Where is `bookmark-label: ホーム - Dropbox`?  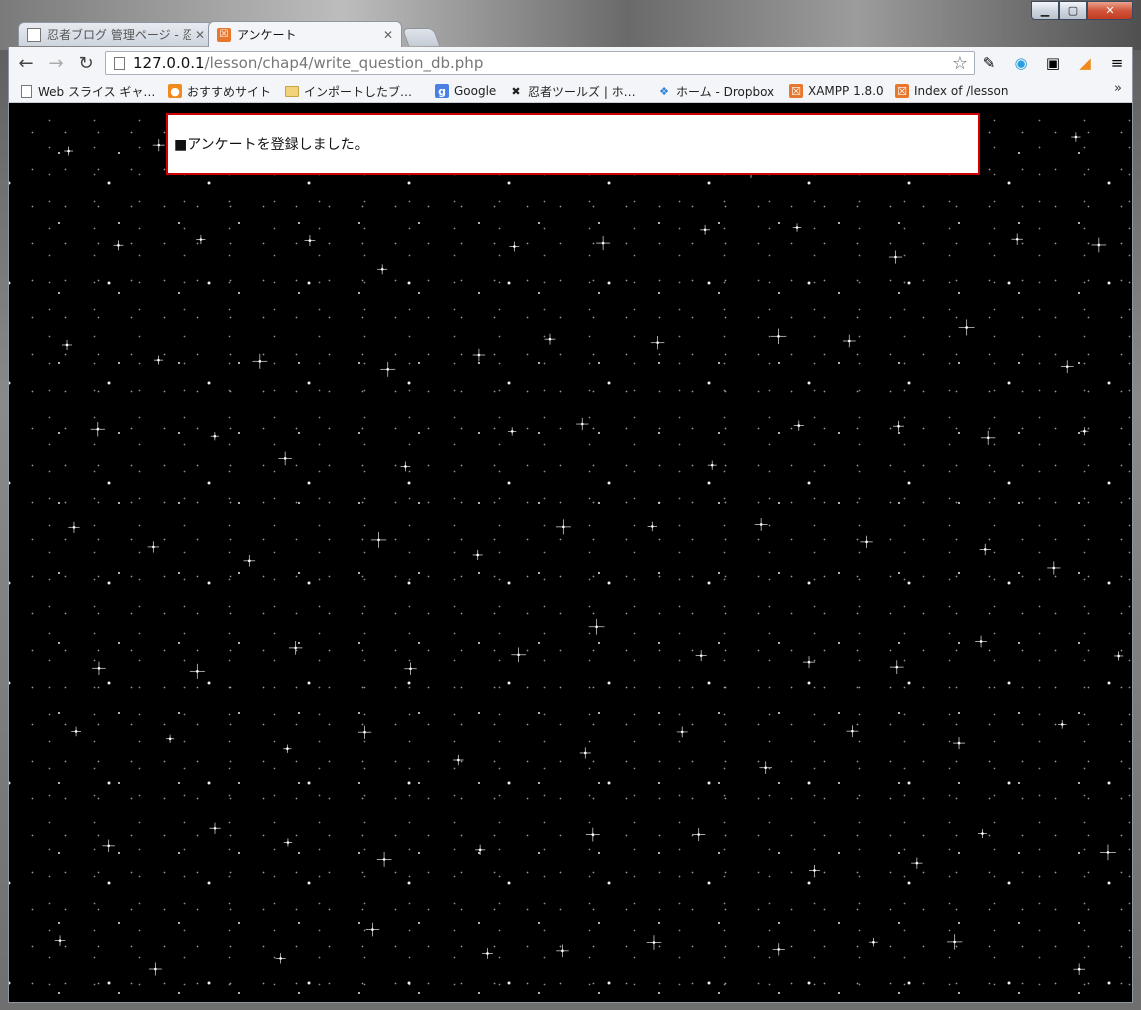 bookmark-label: ホーム - Dropbox is located at coordinates (725, 91).